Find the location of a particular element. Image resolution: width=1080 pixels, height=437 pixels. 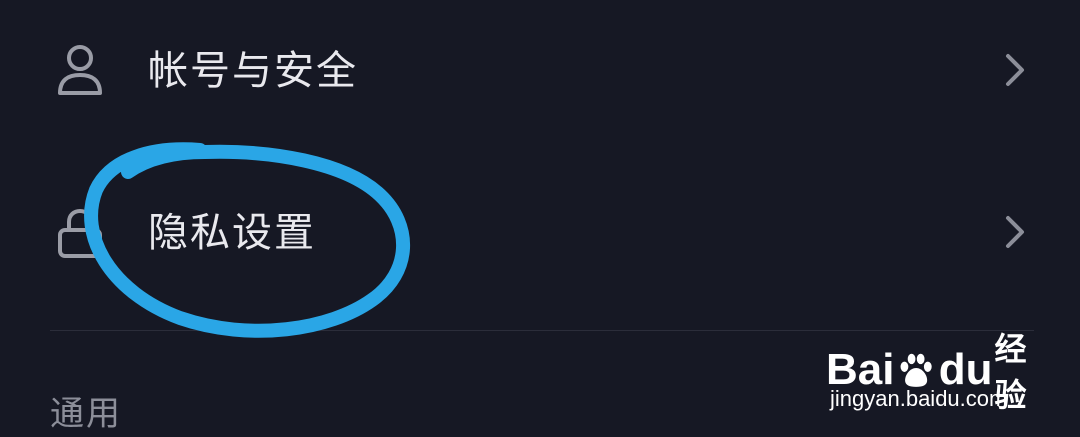

settings-item-label: 隐私设置 is located at coordinates (232, 233).